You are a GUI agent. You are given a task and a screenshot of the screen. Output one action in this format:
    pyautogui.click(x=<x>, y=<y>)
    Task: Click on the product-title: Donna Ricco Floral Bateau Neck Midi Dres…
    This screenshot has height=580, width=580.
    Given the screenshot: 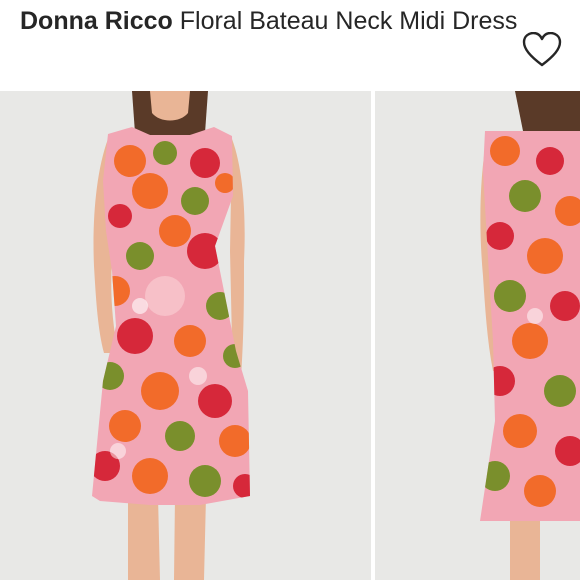 What is the action you would take?
    pyautogui.click(x=270, y=21)
    